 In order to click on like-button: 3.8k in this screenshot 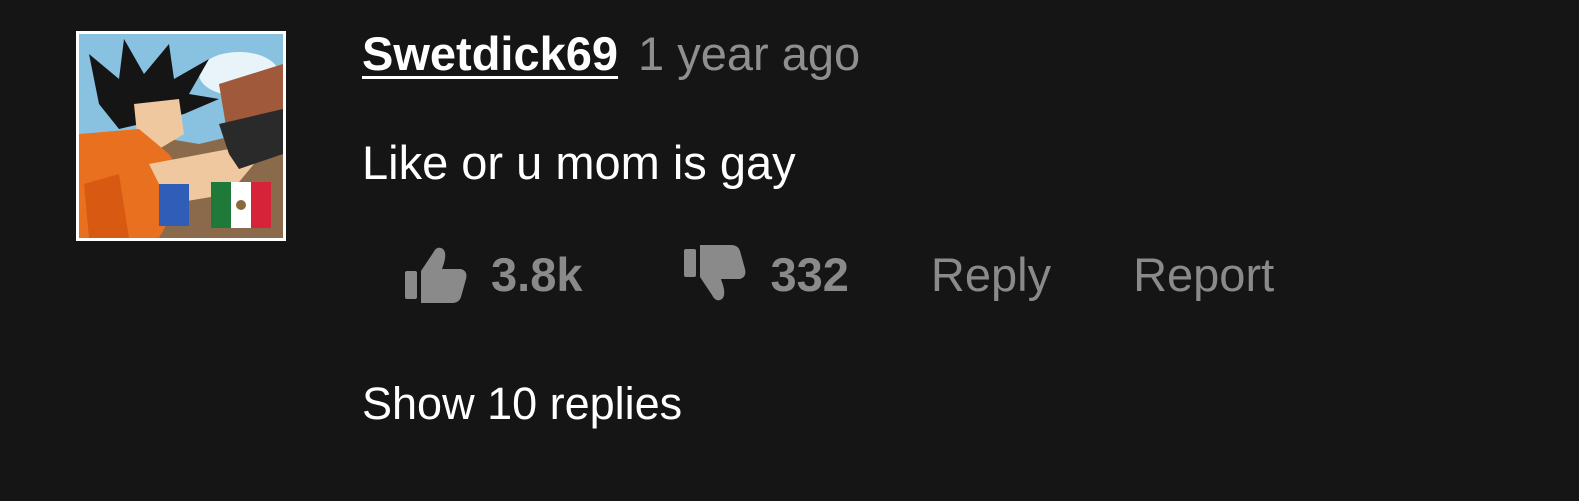, I will do `click(492, 274)`.